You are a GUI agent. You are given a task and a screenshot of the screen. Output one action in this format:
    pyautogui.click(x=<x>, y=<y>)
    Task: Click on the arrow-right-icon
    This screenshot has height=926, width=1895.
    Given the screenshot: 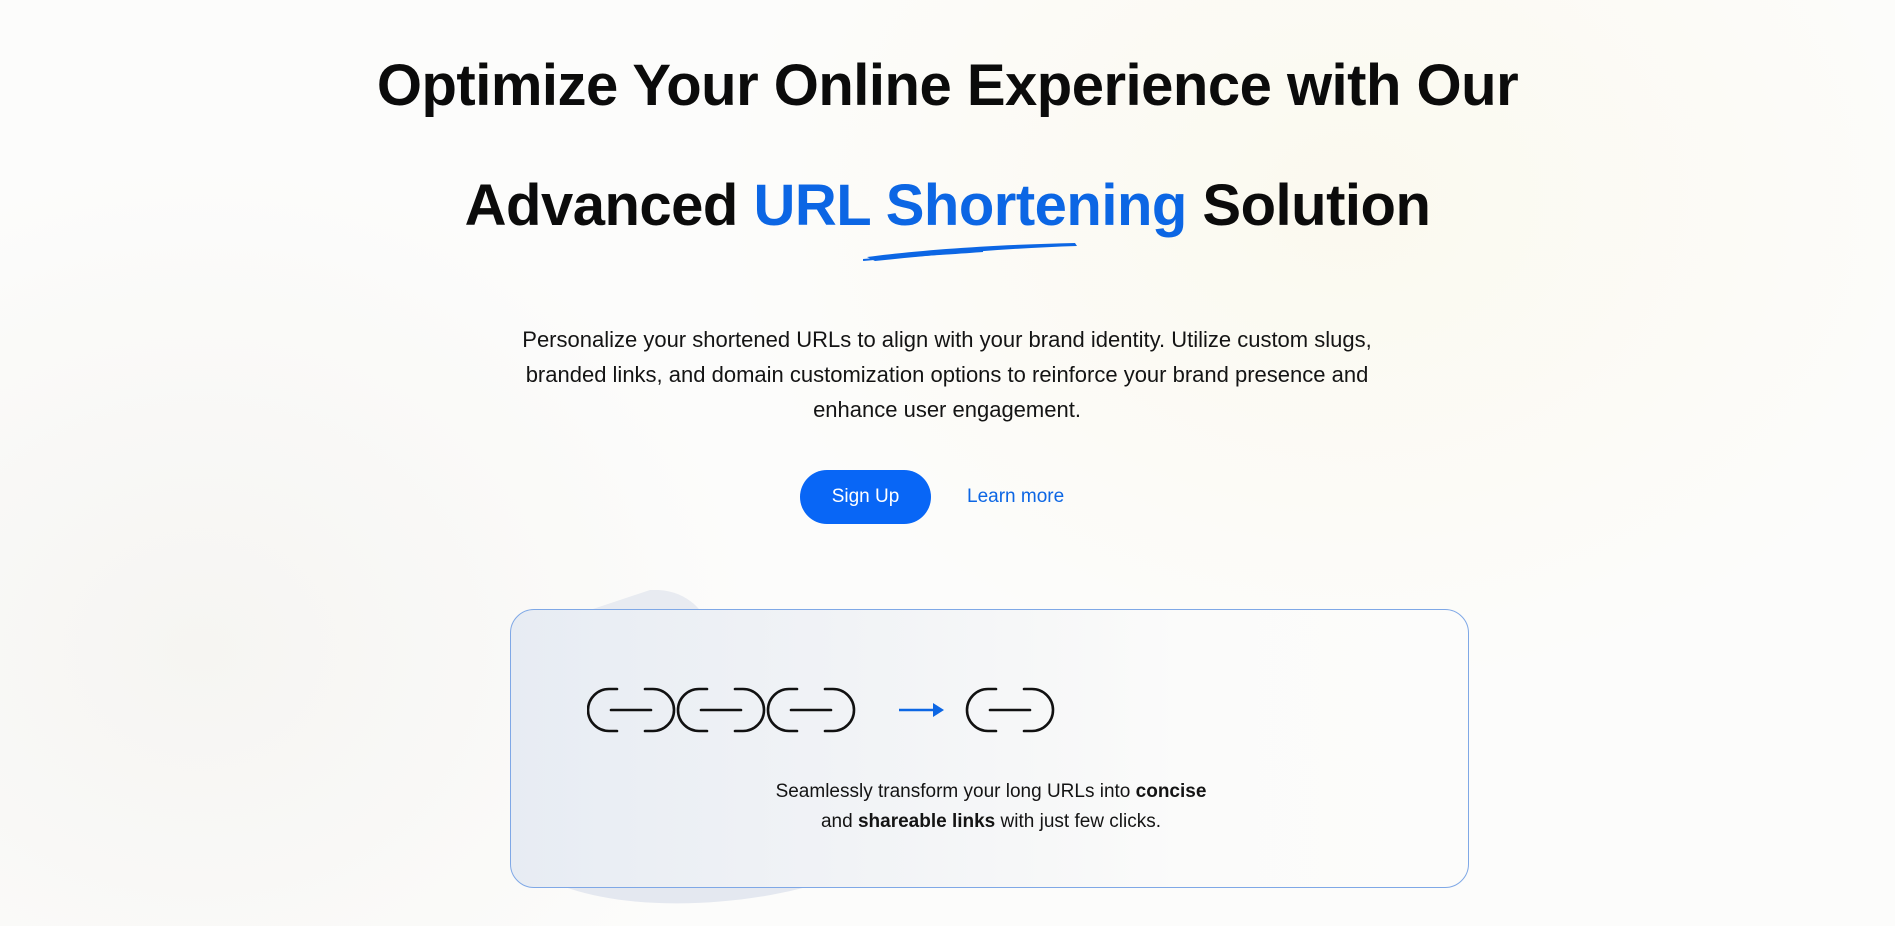 What is the action you would take?
    pyautogui.click(x=921, y=710)
    